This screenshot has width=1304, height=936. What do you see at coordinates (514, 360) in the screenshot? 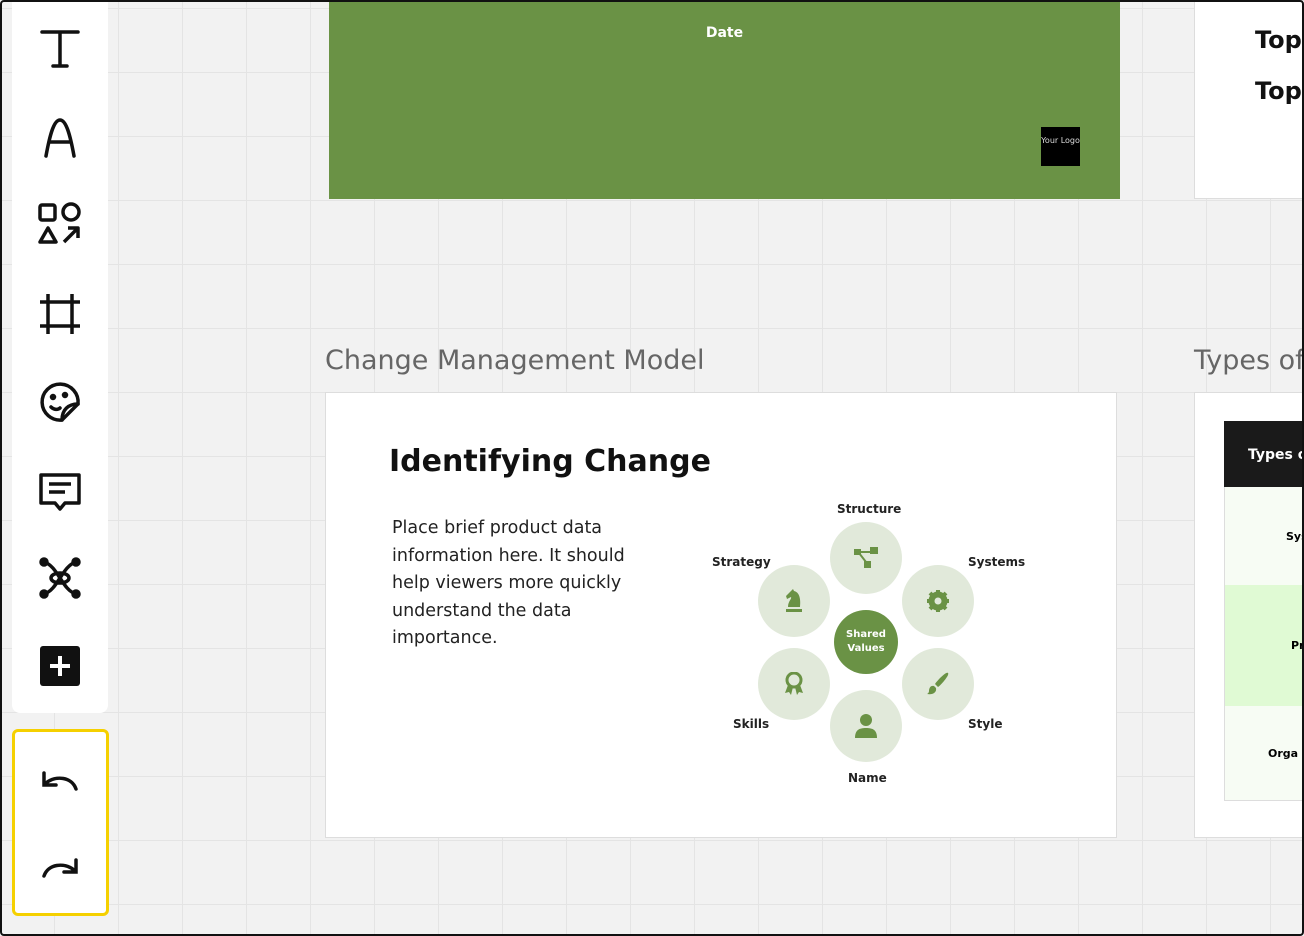
I see `frame-title: Change Management Model` at bounding box center [514, 360].